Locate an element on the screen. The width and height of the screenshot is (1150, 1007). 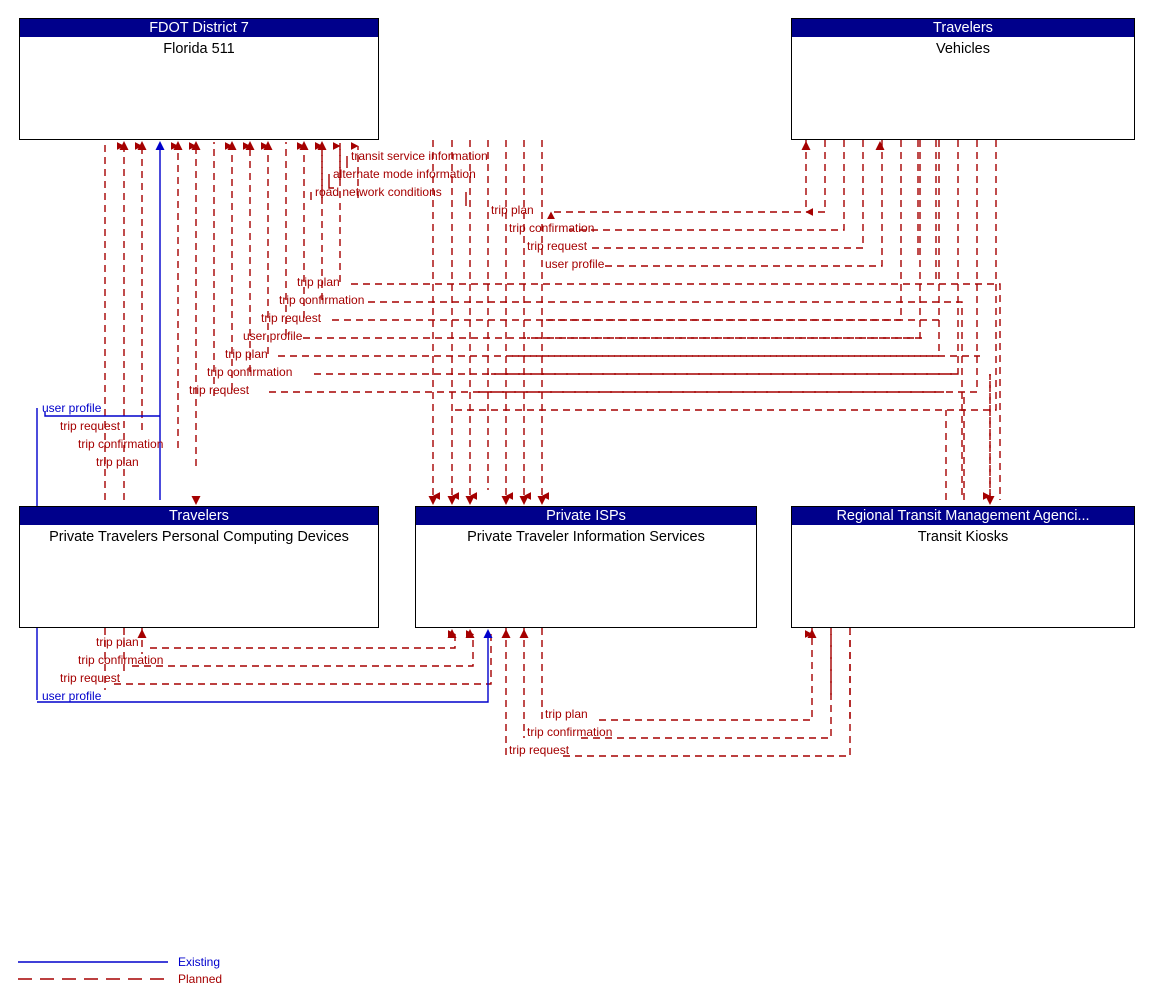
node-element-label: Florida 511 is located at coordinates (199, 49).